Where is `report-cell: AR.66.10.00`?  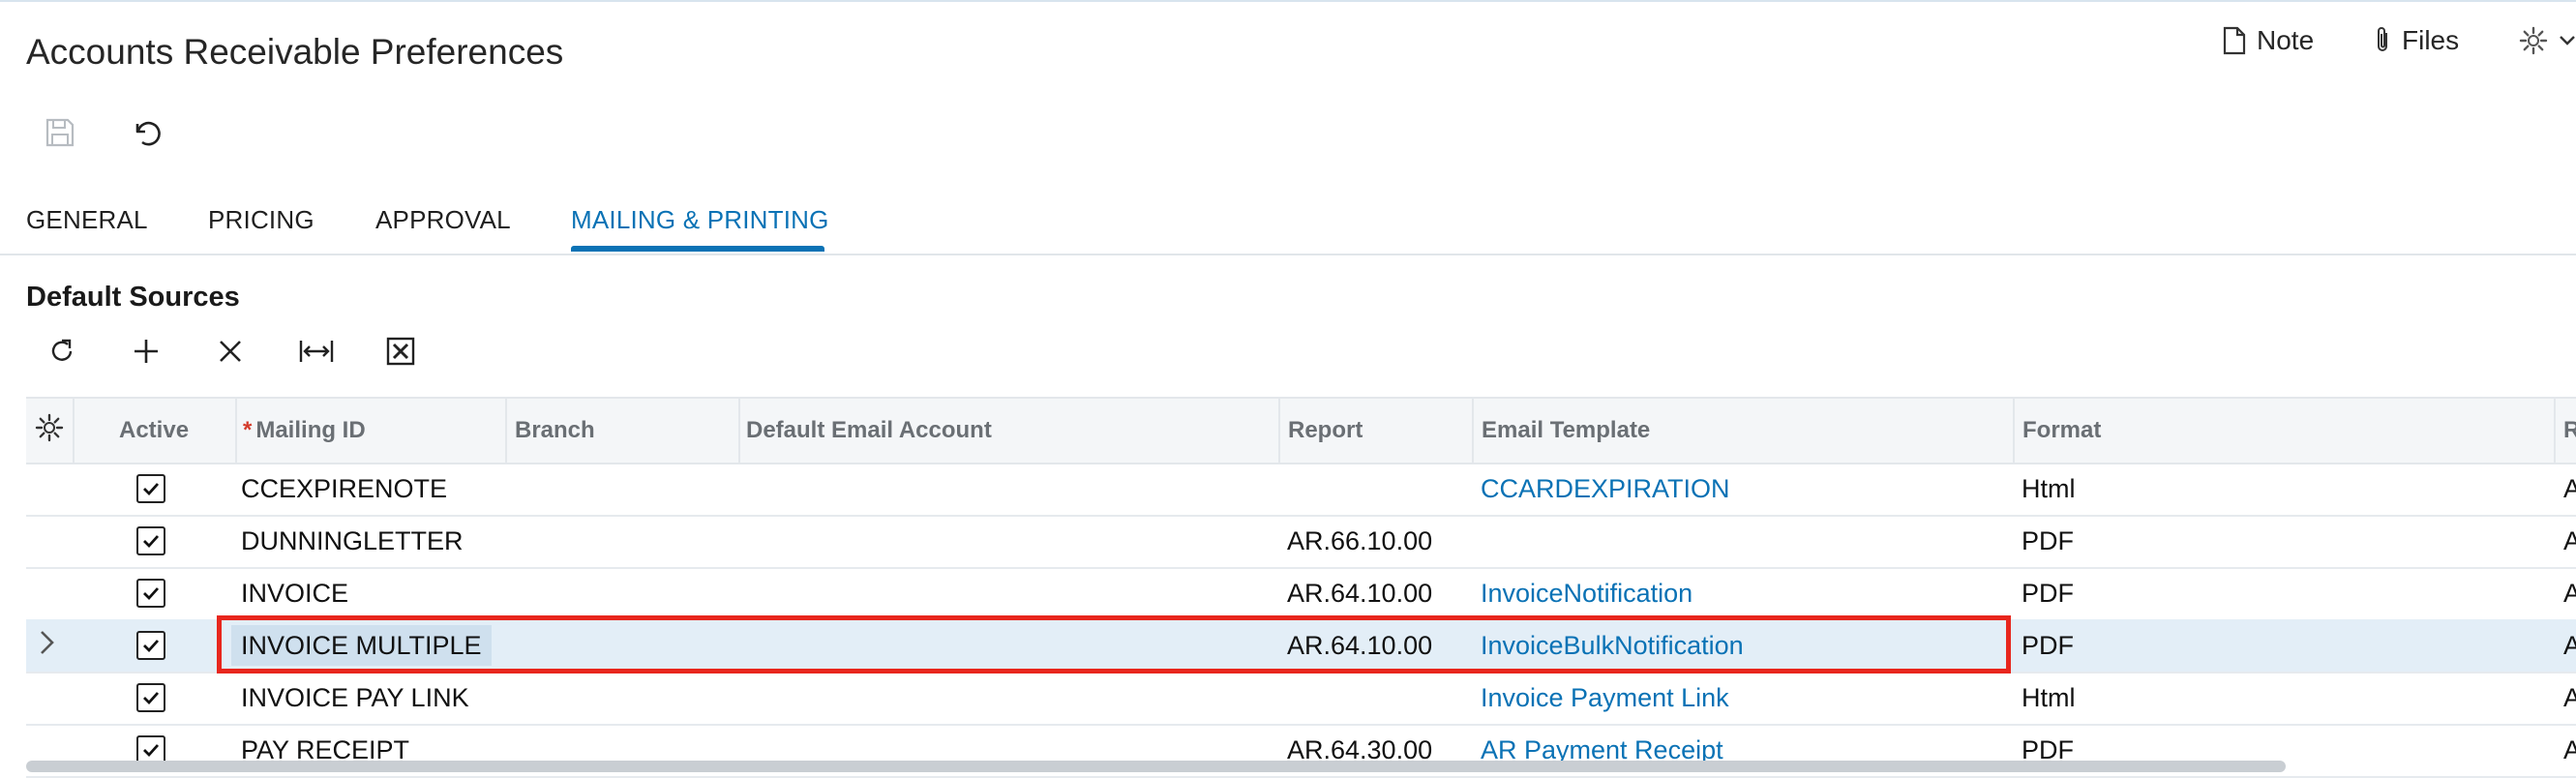 report-cell: AR.66.10.00 is located at coordinates (1359, 541).